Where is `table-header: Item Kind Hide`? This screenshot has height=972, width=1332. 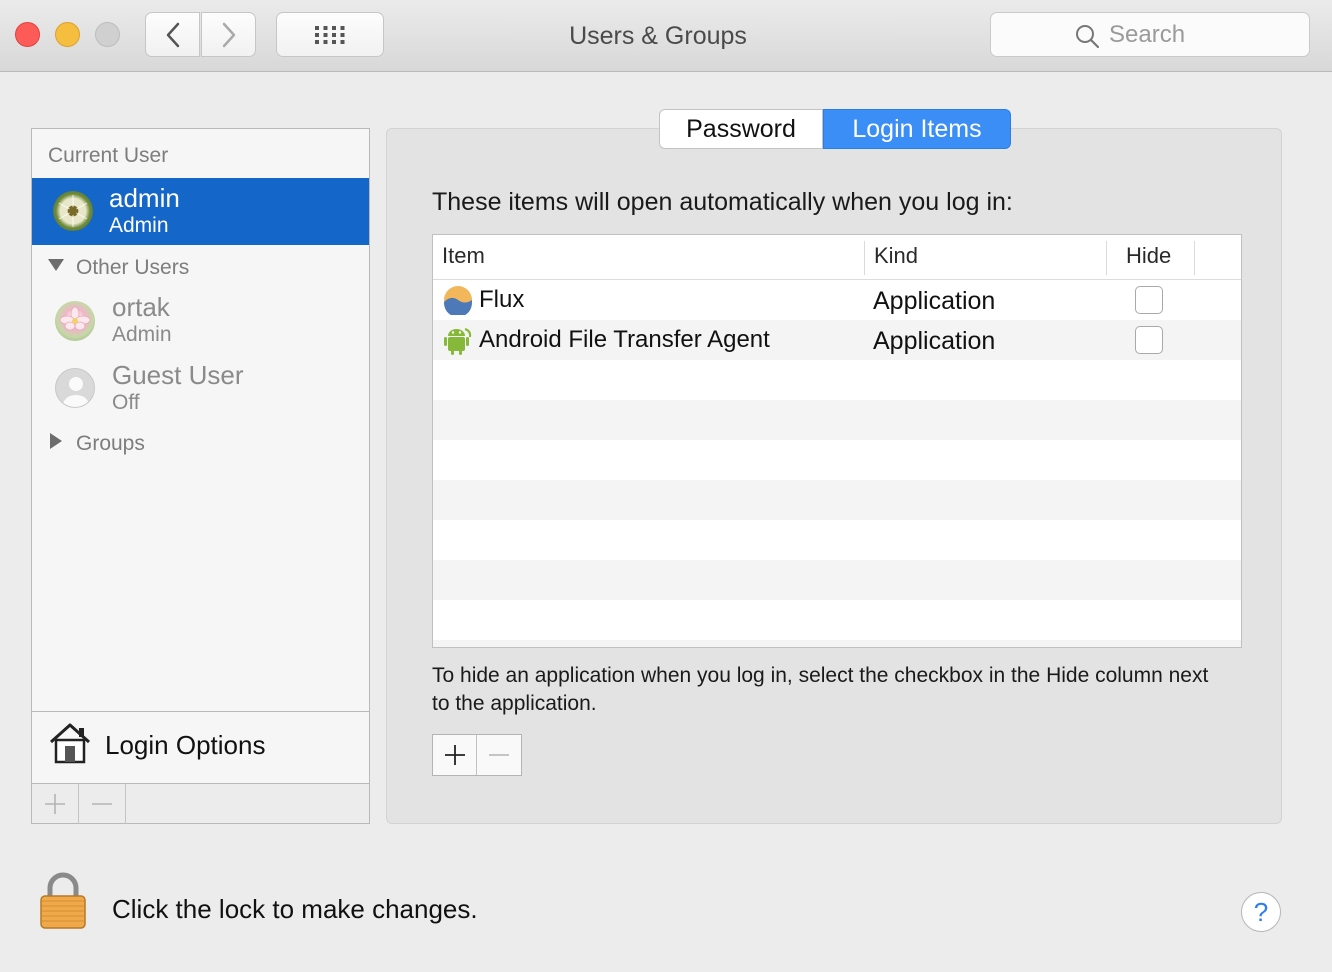 table-header: Item Kind Hide is located at coordinates (837, 257).